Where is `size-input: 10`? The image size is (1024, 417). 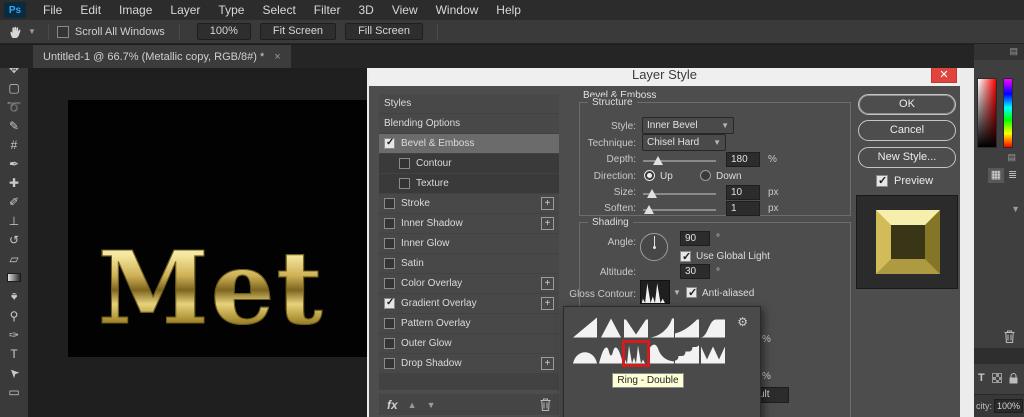
size-input: 10 is located at coordinates (743, 192).